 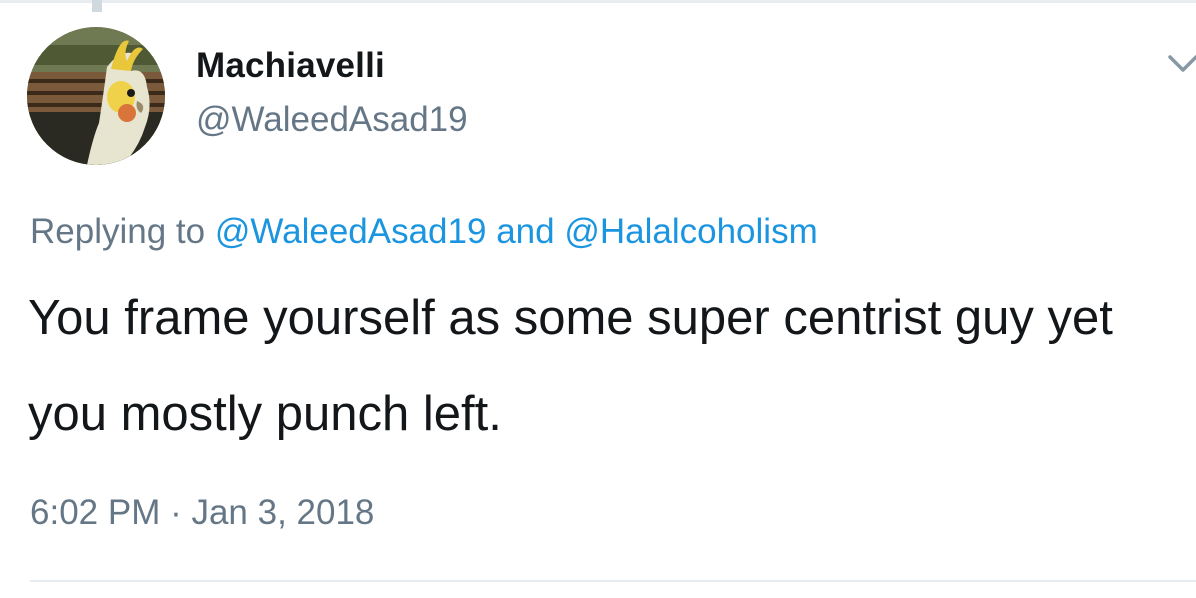 I want to click on bottom-divider, so click(x=613, y=581).